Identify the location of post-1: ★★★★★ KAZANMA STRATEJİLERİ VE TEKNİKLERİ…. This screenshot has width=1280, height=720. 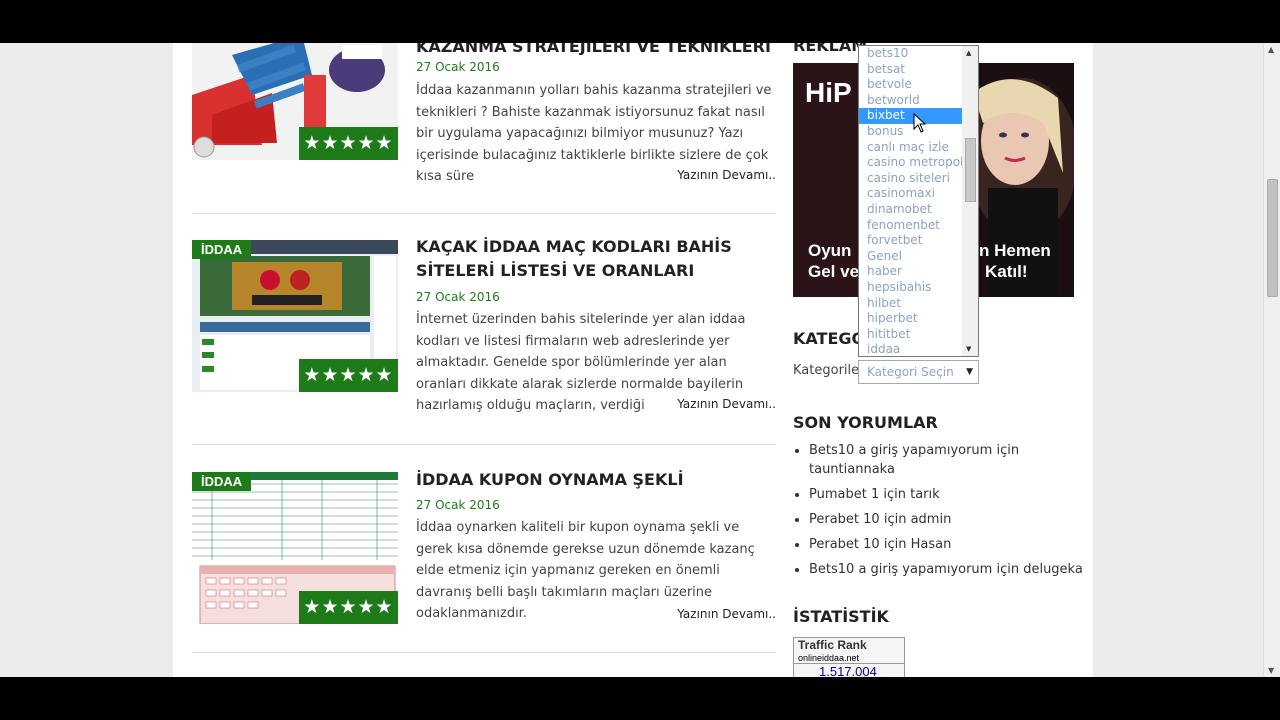
(484, 114).